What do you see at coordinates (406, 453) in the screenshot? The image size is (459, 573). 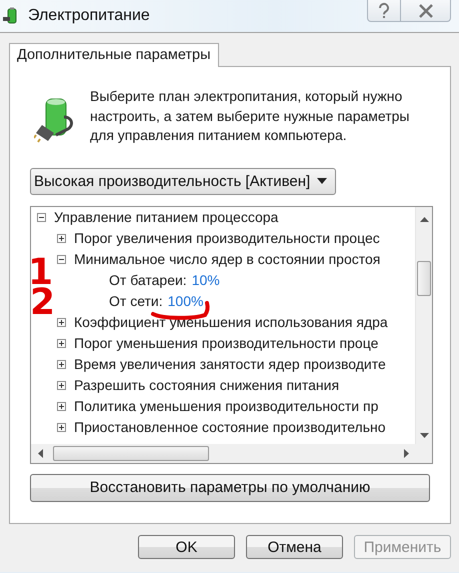 I see `scroll-right-icon` at bounding box center [406, 453].